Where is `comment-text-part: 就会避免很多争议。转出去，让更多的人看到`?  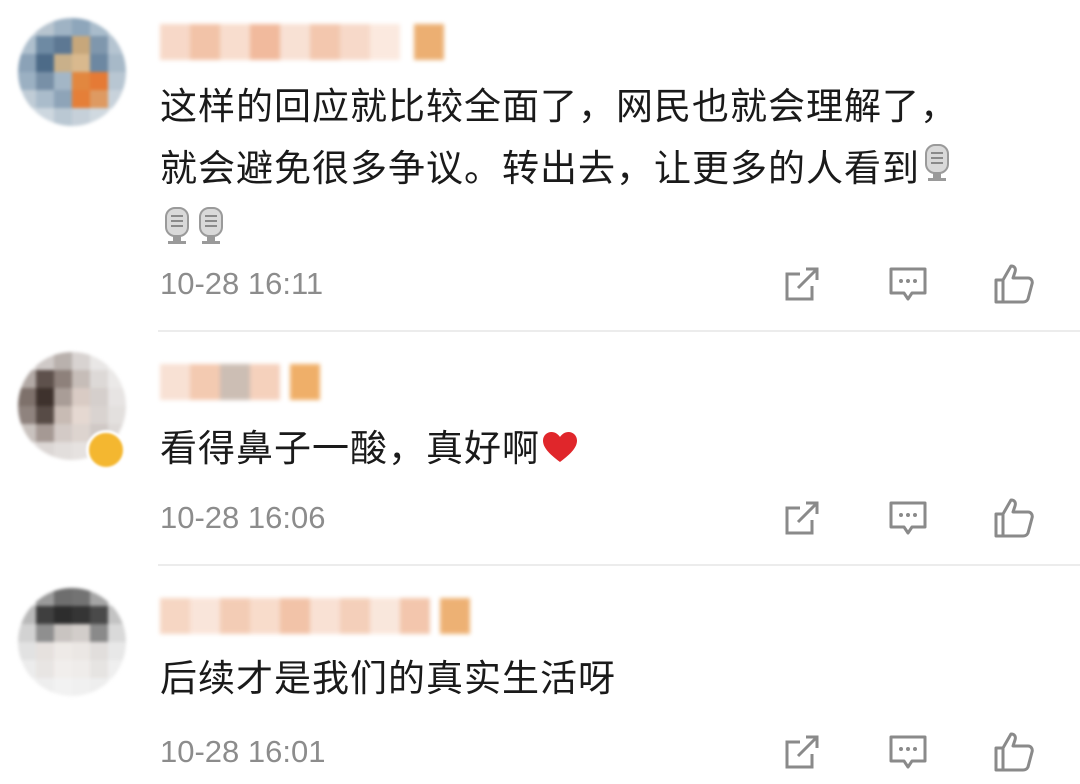 comment-text-part: 就会避免很多争议。转出去，让更多的人看到 is located at coordinates (540, 168).